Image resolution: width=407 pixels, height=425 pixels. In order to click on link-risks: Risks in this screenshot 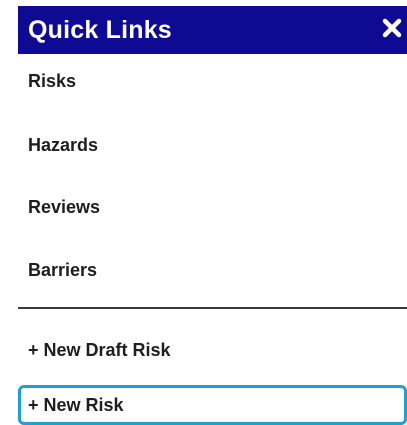, I will do `click(212, 82)`.